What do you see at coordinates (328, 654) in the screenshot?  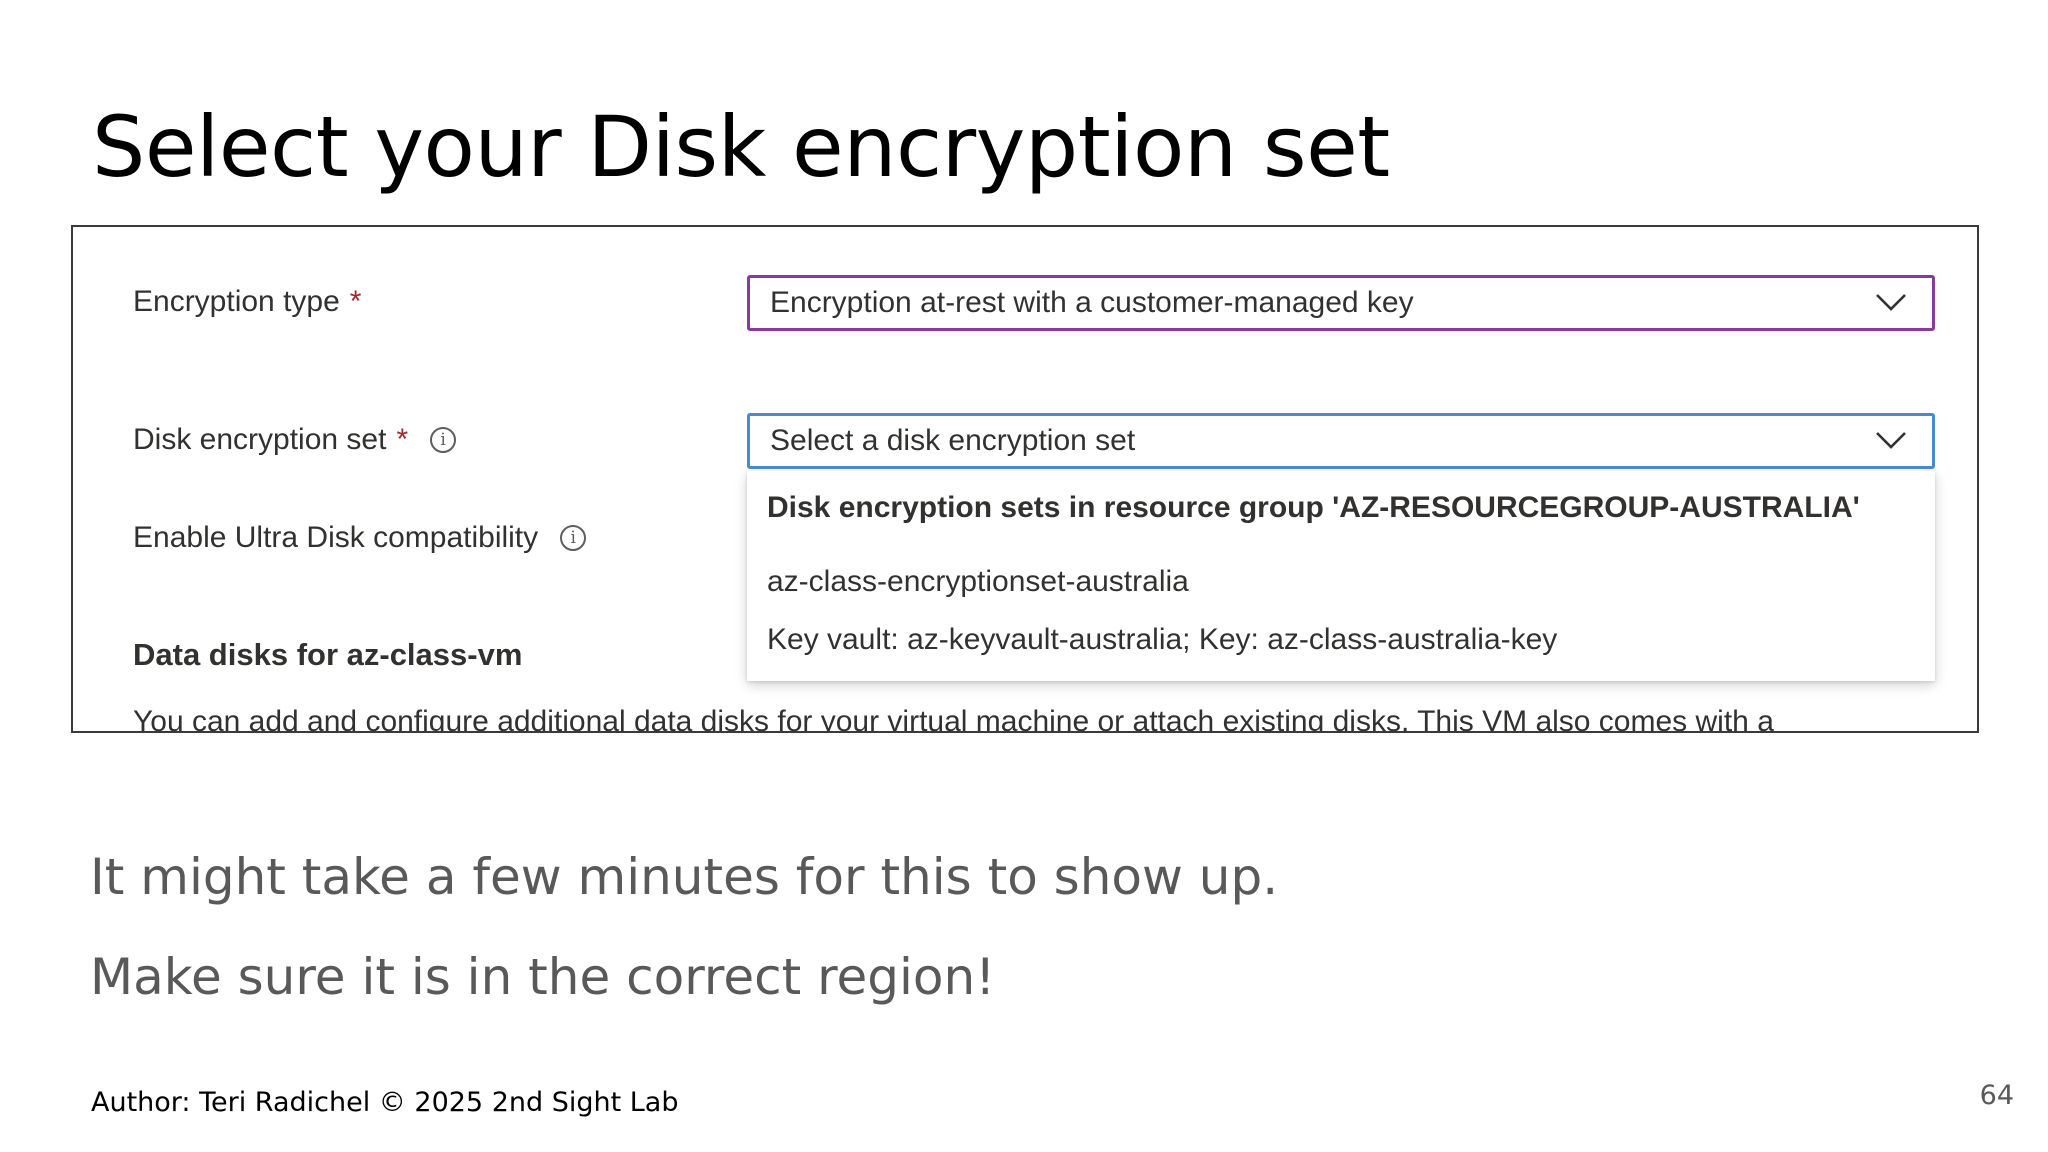 I see `data-disks-heading: Data disks for az-class-vm` at bounding box center [328, 654].